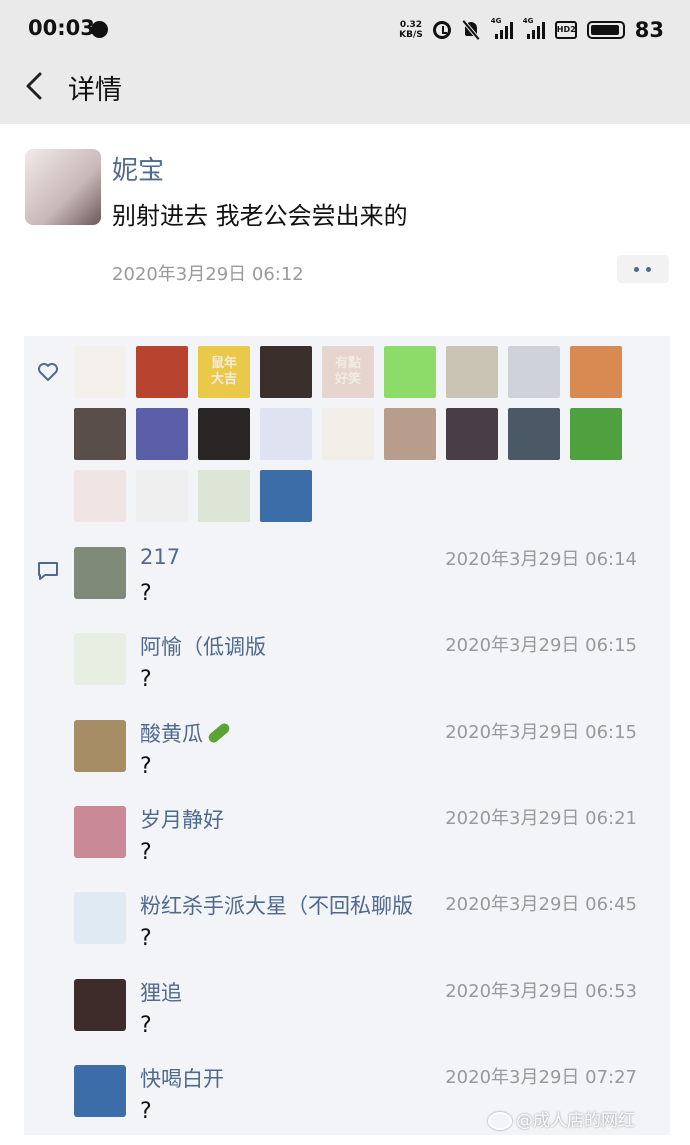 The width and height of the screenshot is (690, 1145). I want to click on commenter-name: 狸追, so click(161, 992).